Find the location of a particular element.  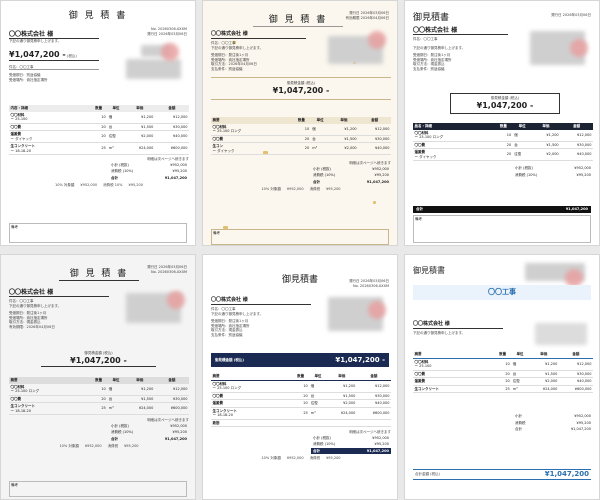

seal-stamp is located at coordinates (170, 52).